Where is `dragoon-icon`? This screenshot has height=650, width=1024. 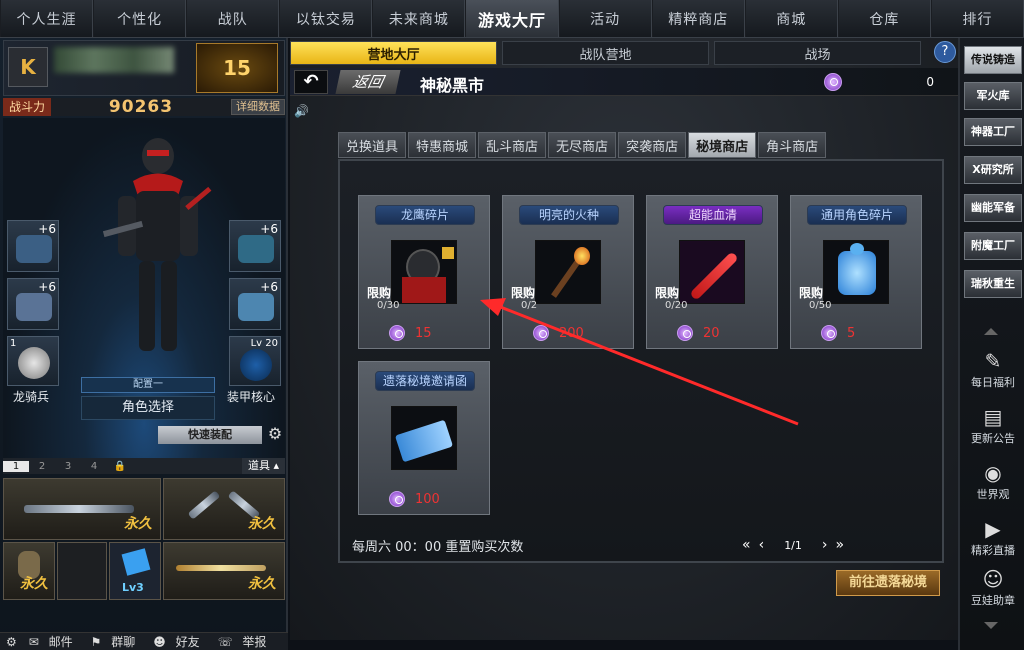
dragoon-icon is located at coordinates (34, 363).